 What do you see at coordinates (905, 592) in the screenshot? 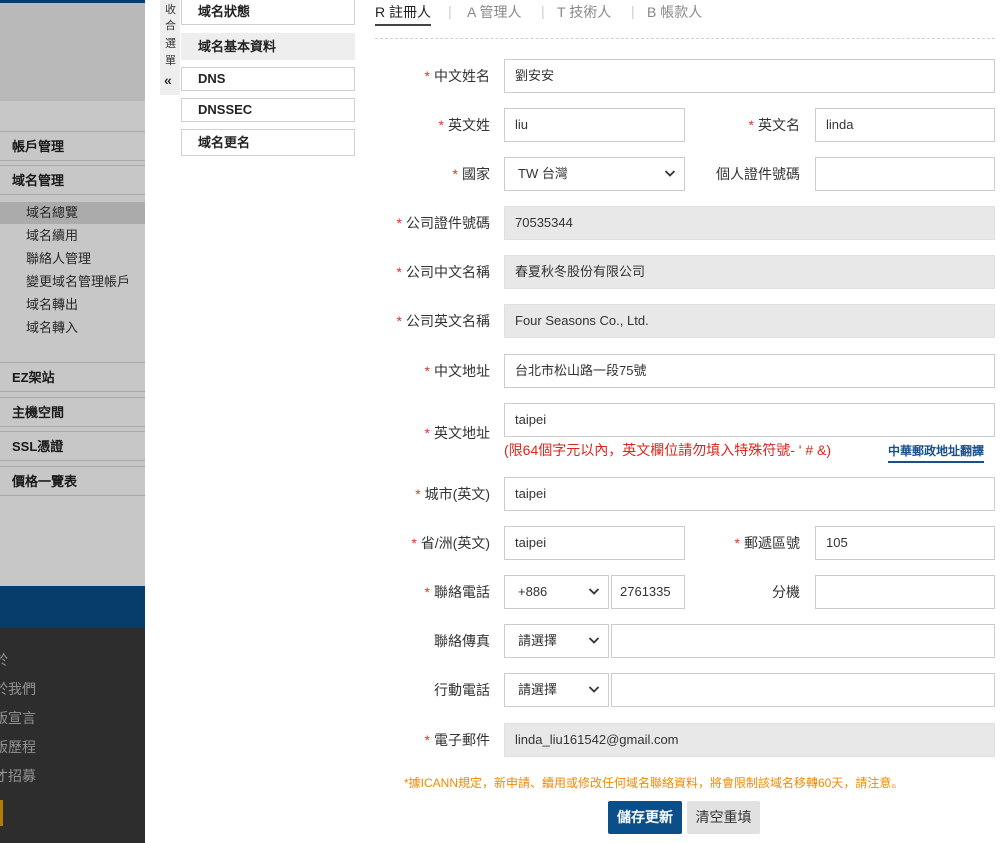
I see `extension-input` at bounding box center [905, 592].